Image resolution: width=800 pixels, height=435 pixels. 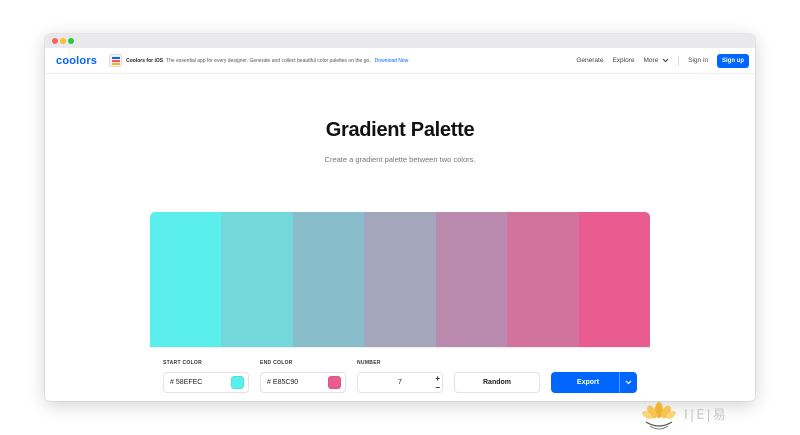 What do you see at coordinates (497, 382) in the screenshot?
I see `random-button: Random` at bounding box center [497, 382].